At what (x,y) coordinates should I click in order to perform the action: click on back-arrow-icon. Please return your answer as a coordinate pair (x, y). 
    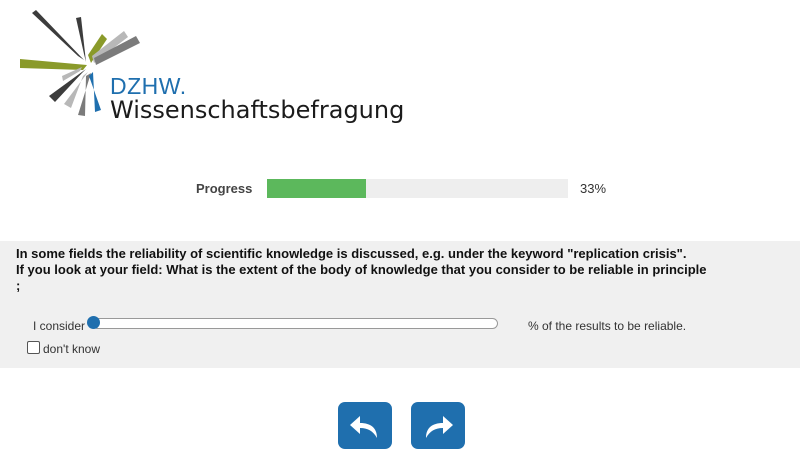
    Looking at the image, I should click on (363, 426).